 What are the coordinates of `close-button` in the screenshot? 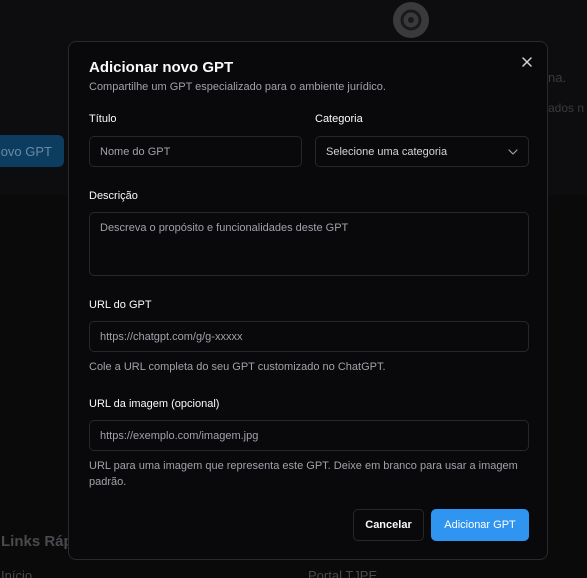 It's located at (527, 62).